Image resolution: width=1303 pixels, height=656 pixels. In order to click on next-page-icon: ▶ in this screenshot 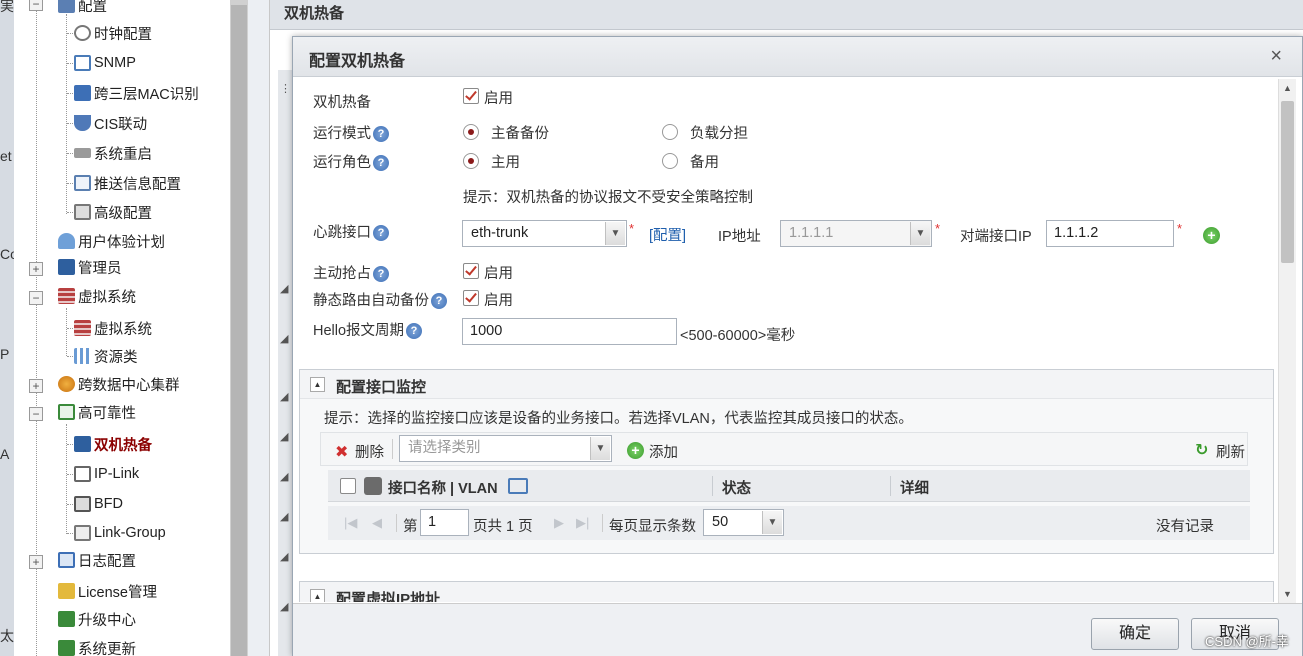, I will do `click(559, 523)`.